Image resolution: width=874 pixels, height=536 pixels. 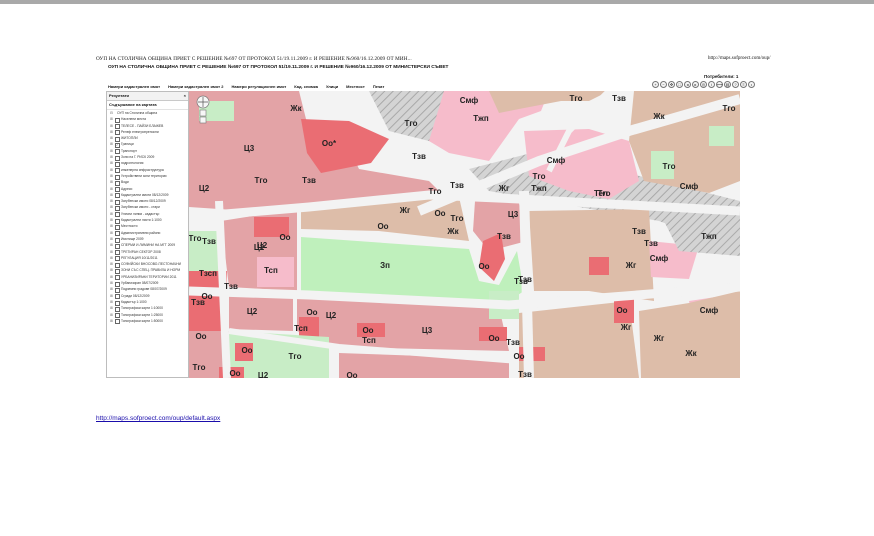 What do you see at coordinates (735, 84) in the screenshot?
I see `help-icon: ?` at bounding box center [735, 84].